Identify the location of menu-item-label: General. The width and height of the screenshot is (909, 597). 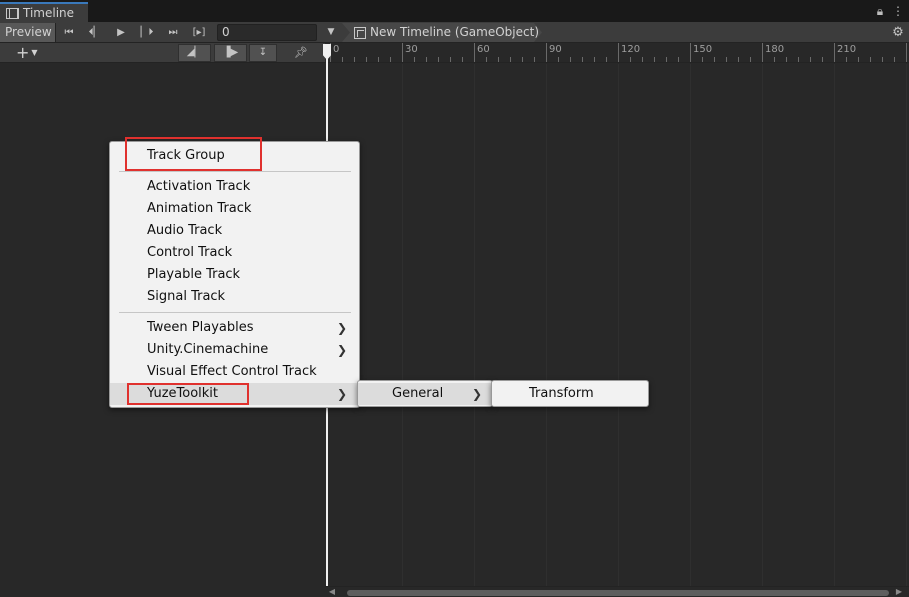
(418, 393).